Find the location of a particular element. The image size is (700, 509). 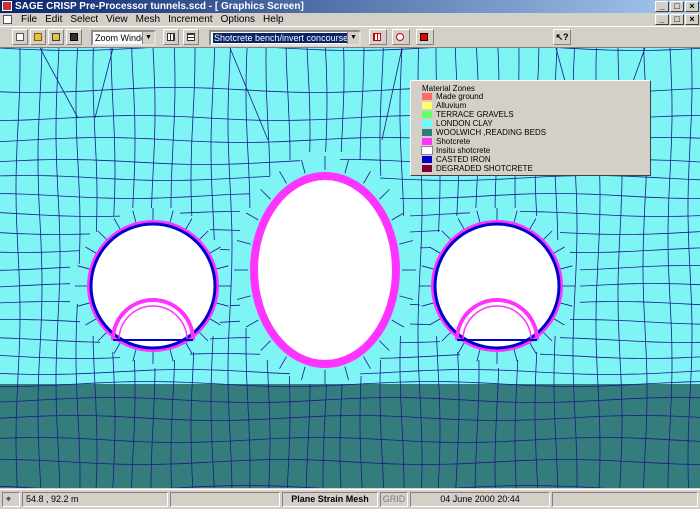

folder-icon is located at coordinates (38, 37).